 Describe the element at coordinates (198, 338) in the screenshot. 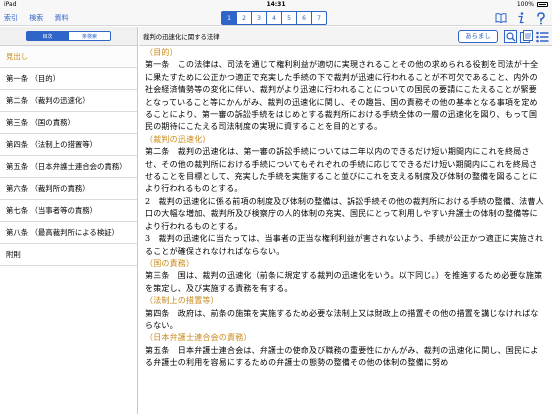

I see `article-heading: （日本弁護士連合会の責務）` at that location.